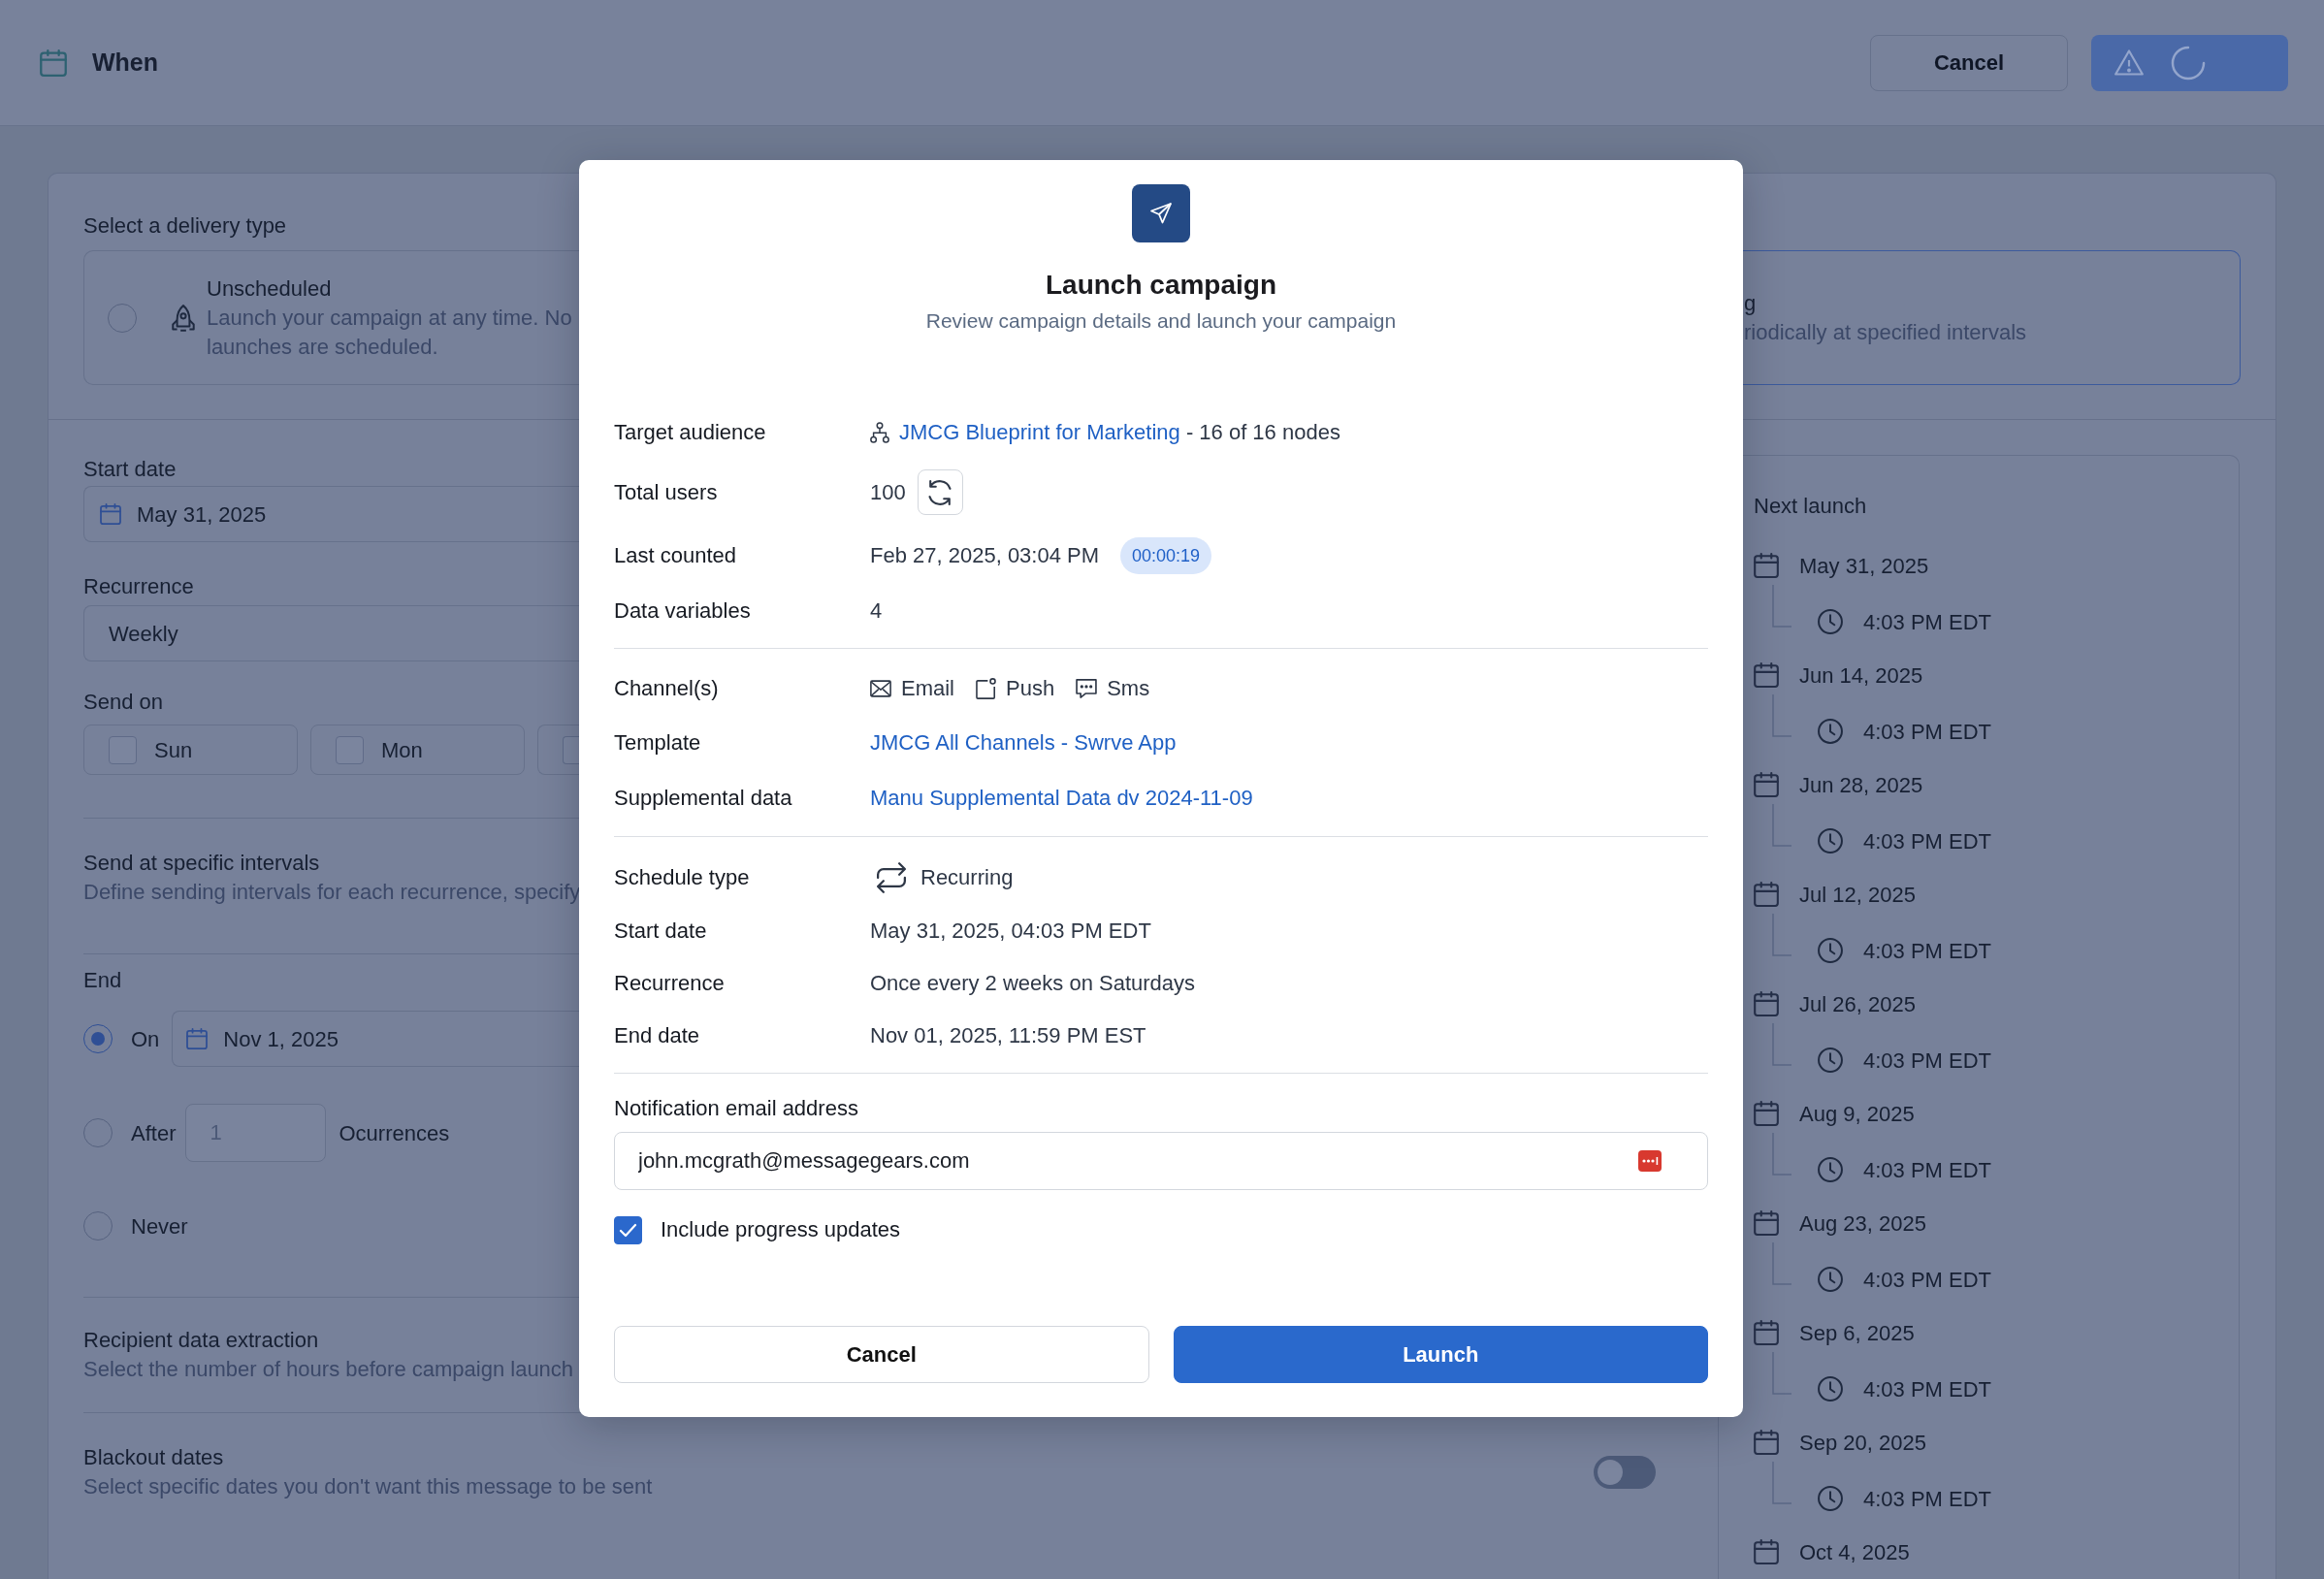 The image size is (2324, 1579). I want to click on channel-label: Sms, so click(1128, 688).